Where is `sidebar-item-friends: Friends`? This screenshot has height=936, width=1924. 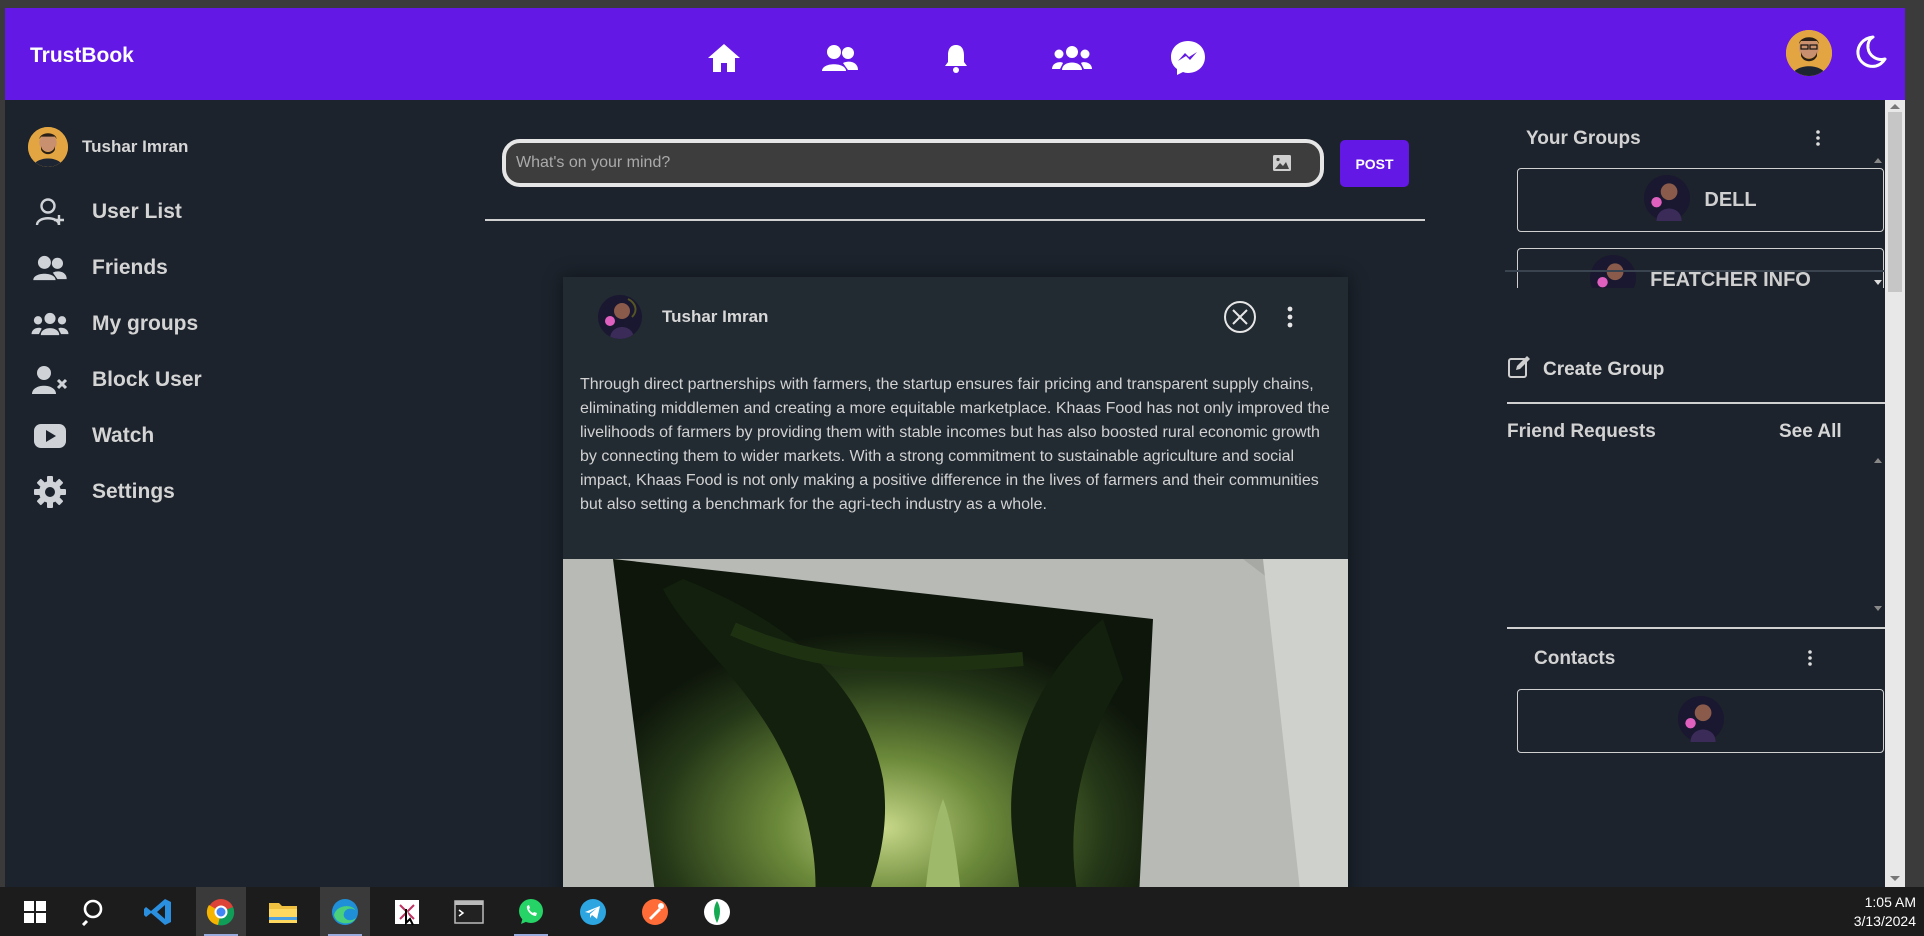 sidebar-item-friends: Friends is located at coordinates (116, 268).